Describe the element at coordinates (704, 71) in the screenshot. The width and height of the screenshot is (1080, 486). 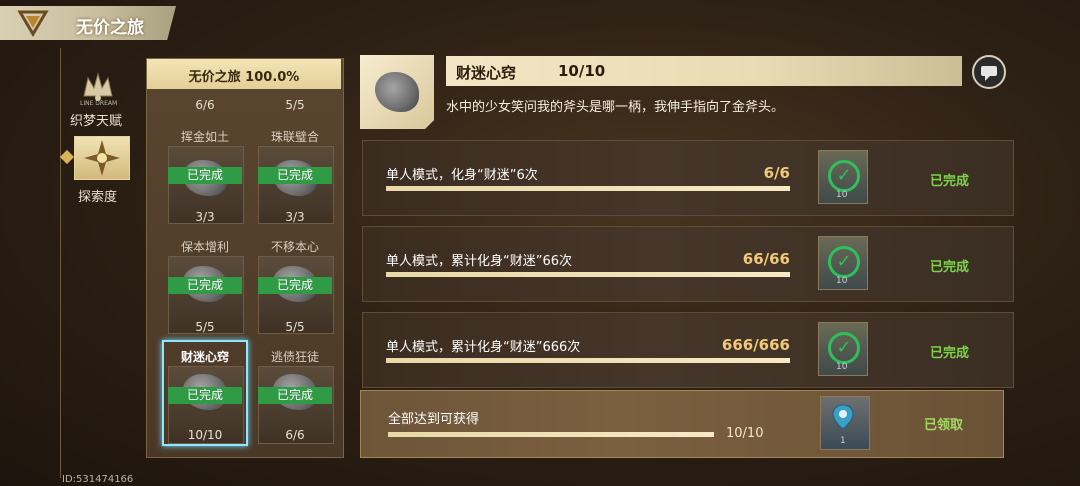
I see `detail-title-bar` at that location.